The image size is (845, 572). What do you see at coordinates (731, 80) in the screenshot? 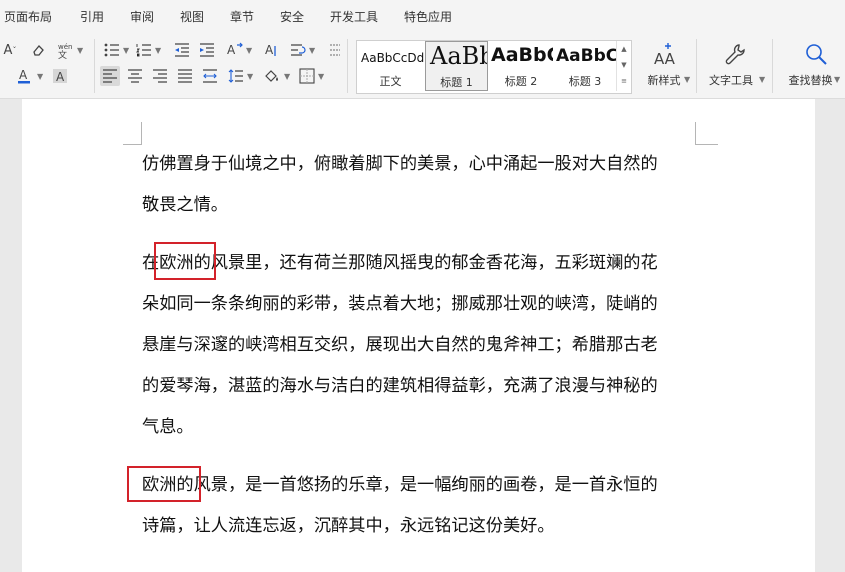
I see `text-tools-label: 文字工具` at bounding box center [731, 80].